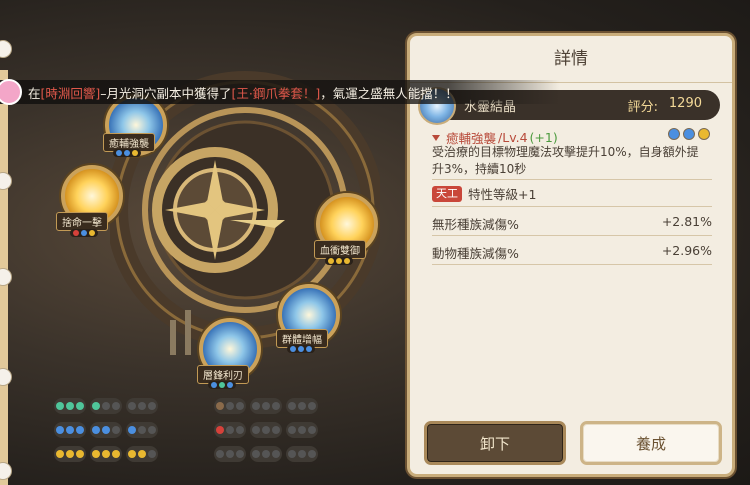  I want to click on announce-location: [時淵回響], so click(70, 93).